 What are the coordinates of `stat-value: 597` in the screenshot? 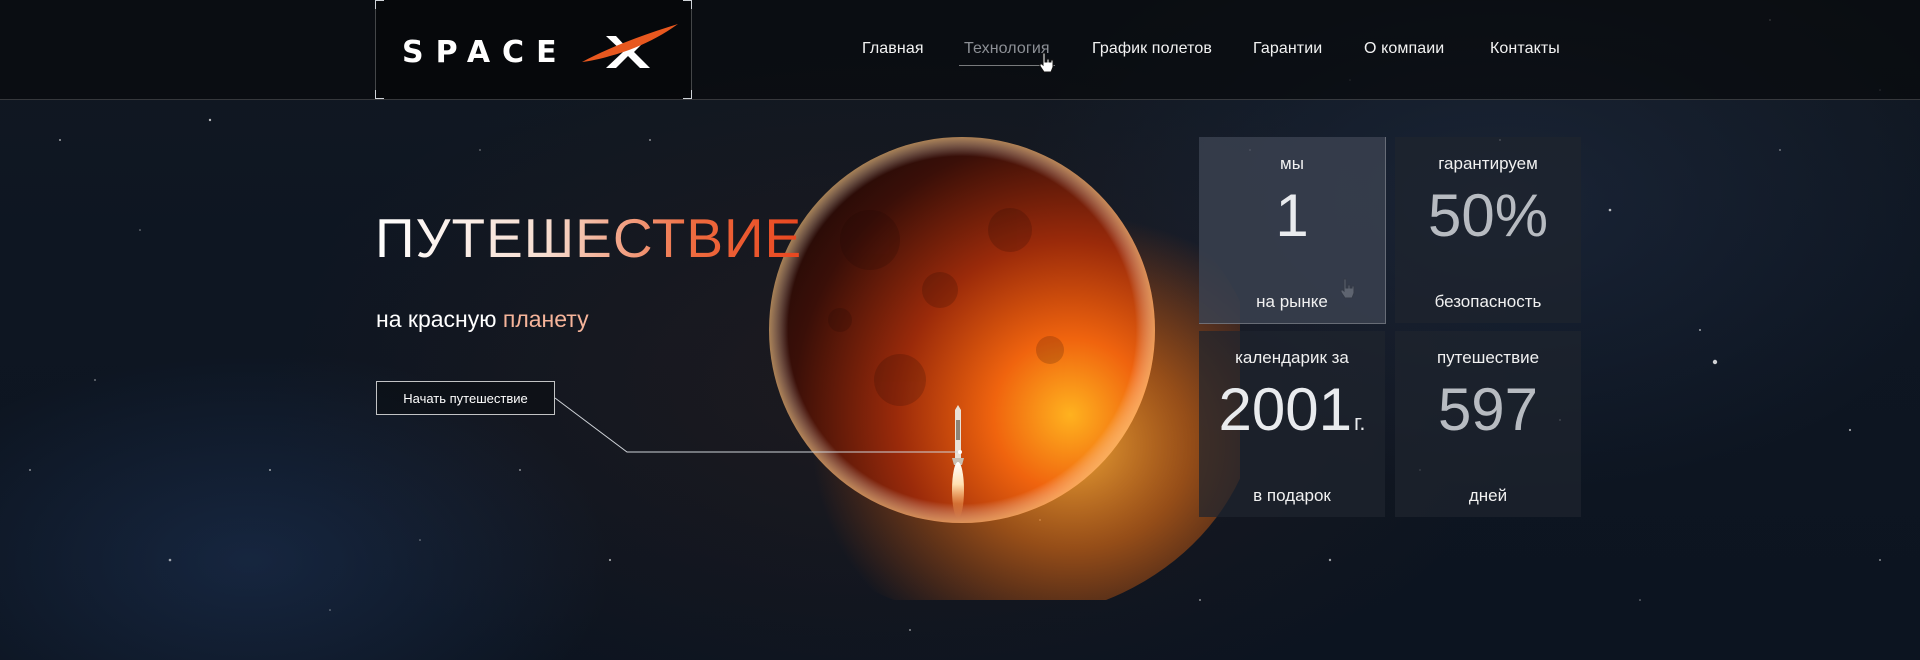 It's located at (1488, 409).